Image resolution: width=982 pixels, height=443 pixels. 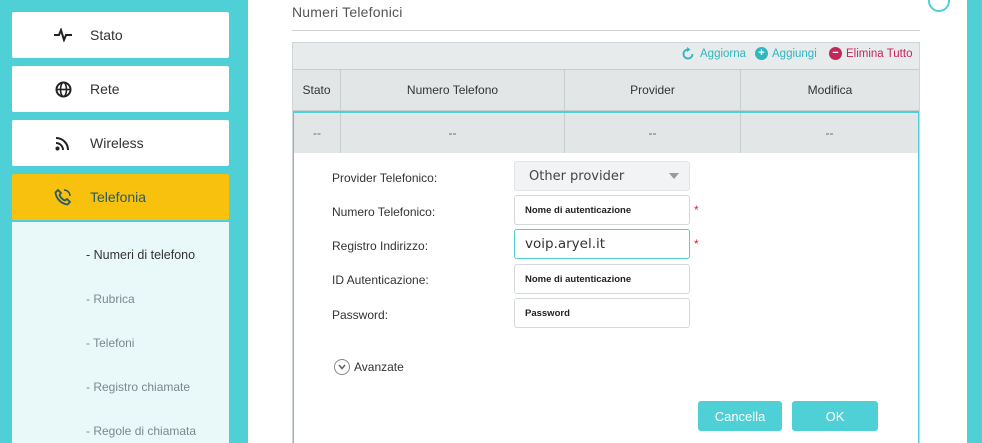 I want to click on header-provider: Provider, so click(x=653, y=90).